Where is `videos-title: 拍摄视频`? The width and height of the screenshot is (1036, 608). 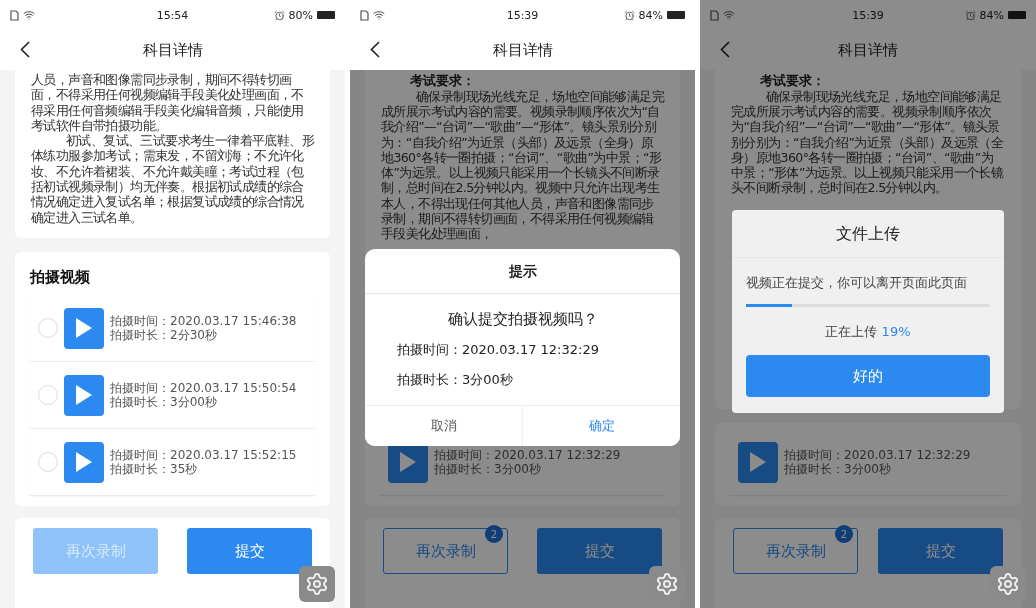 videos-title: 拍摄视频 is located at coordinates (60, 277).